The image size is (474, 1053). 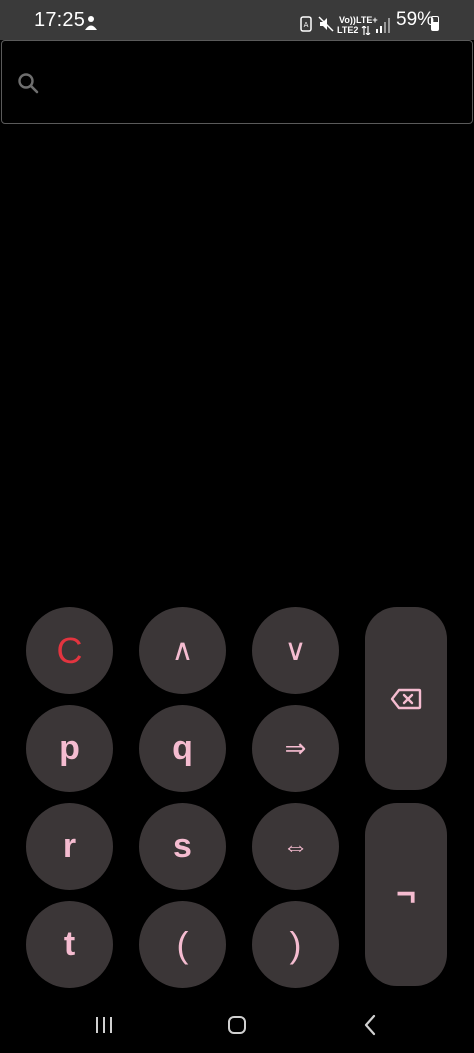 I want to click on mute-icon, so click(x=326, y=24).